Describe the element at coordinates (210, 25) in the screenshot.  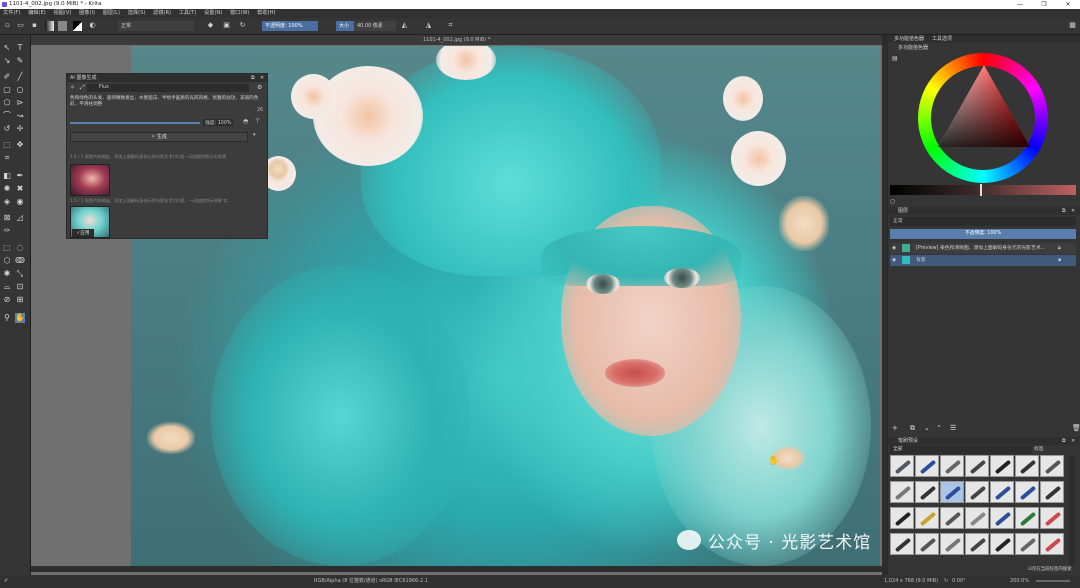
I see `eraser-icon: ◆` at that location.